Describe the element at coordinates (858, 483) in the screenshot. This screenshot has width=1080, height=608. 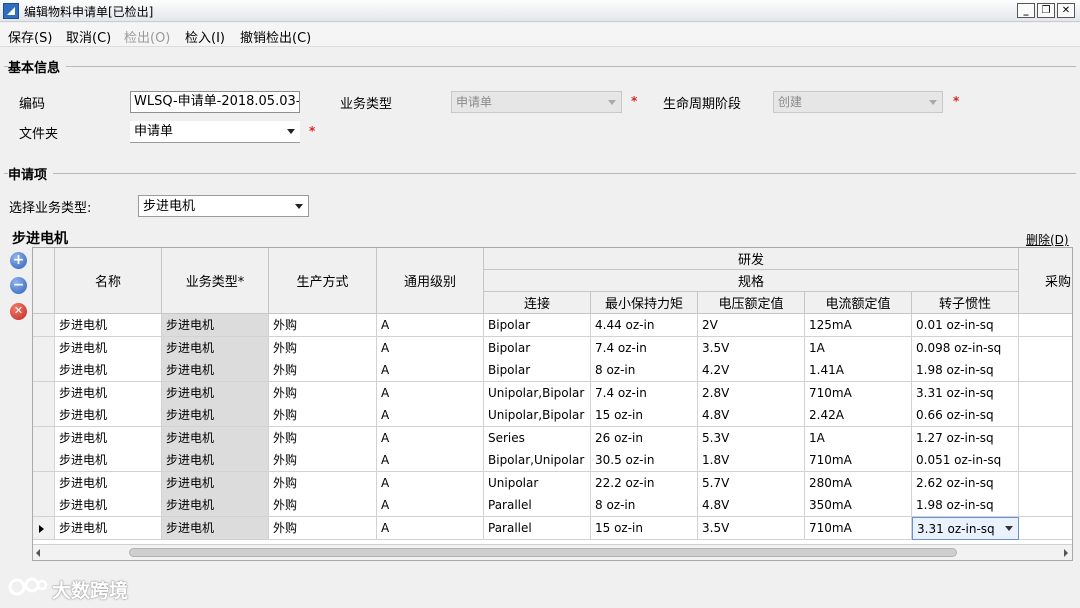
I see `cell-rated-current: 280mA` at that location.